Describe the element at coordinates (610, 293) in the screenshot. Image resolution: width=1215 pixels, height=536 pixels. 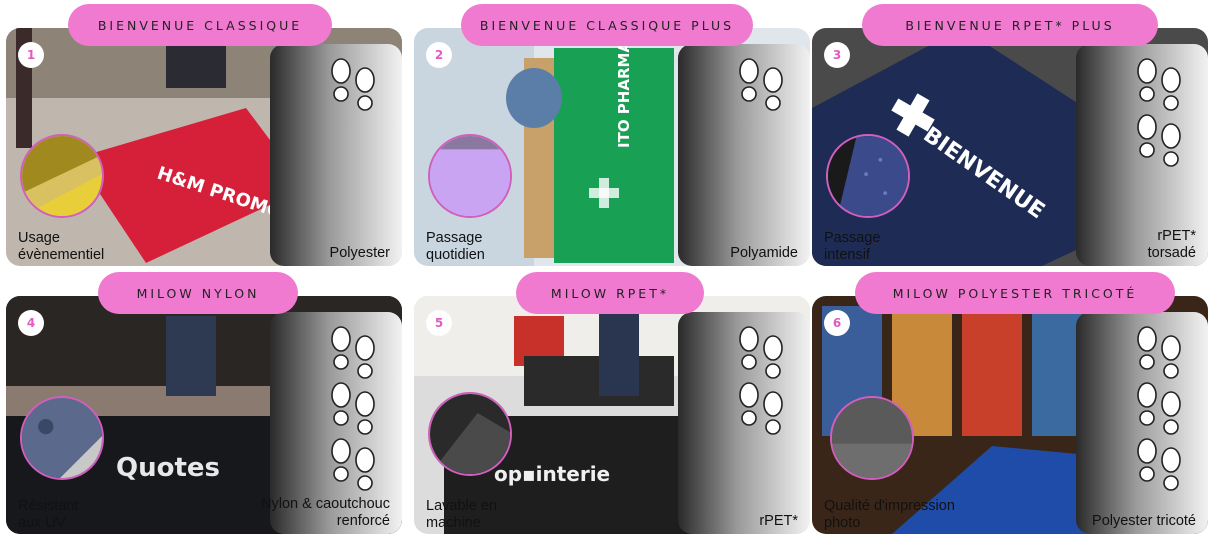
I see `card-title-5: MILOW RPET*` at that location.